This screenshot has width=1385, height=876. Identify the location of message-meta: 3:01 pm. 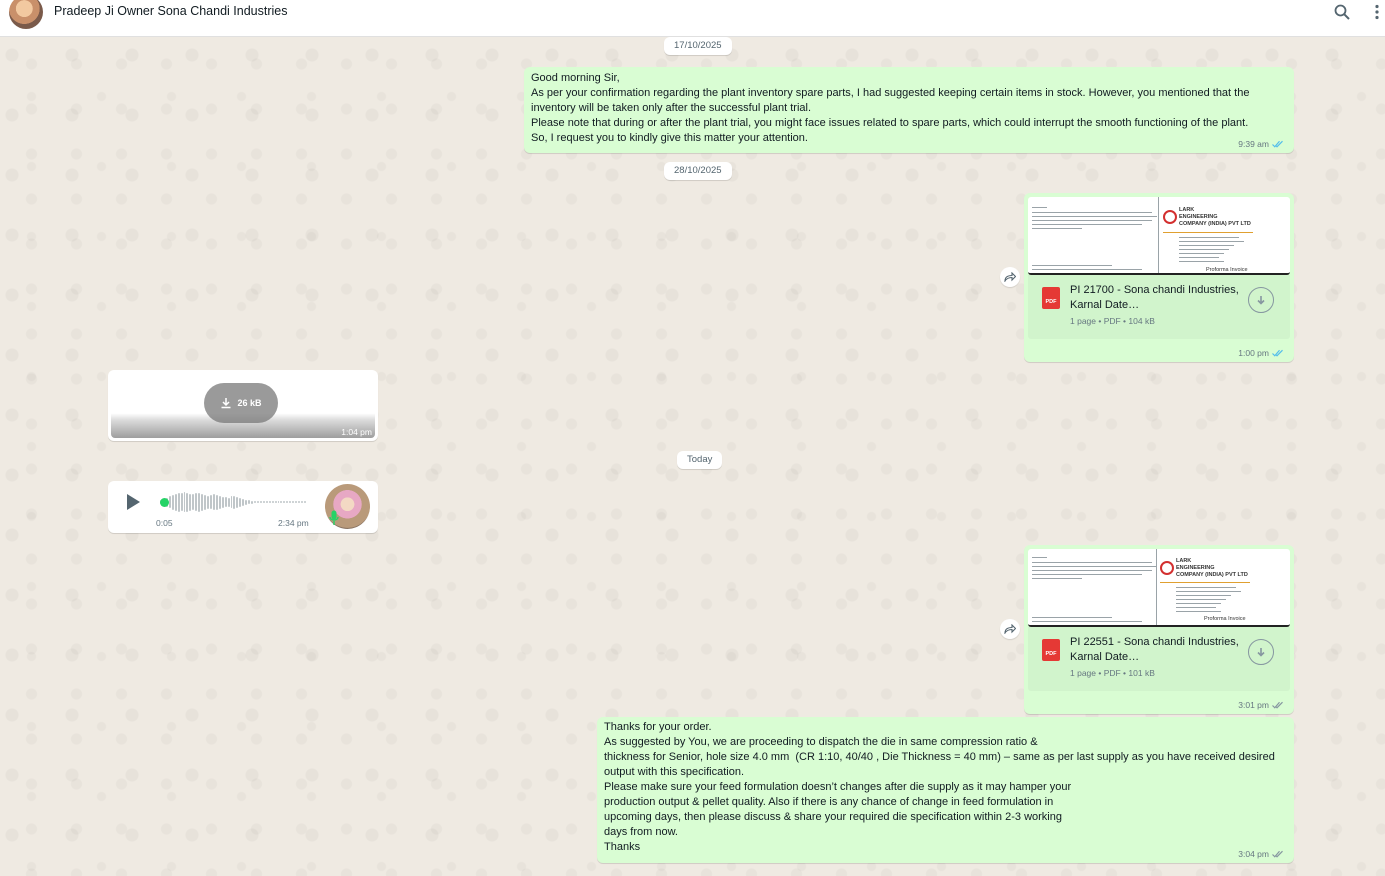
(1261, 705).